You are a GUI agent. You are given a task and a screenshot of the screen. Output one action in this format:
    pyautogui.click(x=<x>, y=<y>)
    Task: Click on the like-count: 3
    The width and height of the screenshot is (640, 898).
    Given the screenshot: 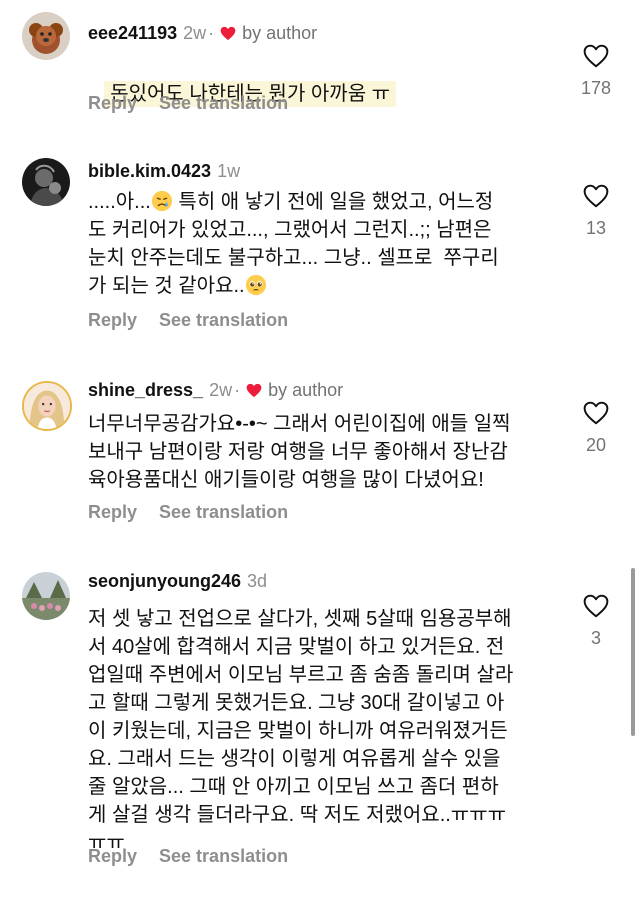 What is the action you would take?
    pyautogui.click(x=595, y=638)
    